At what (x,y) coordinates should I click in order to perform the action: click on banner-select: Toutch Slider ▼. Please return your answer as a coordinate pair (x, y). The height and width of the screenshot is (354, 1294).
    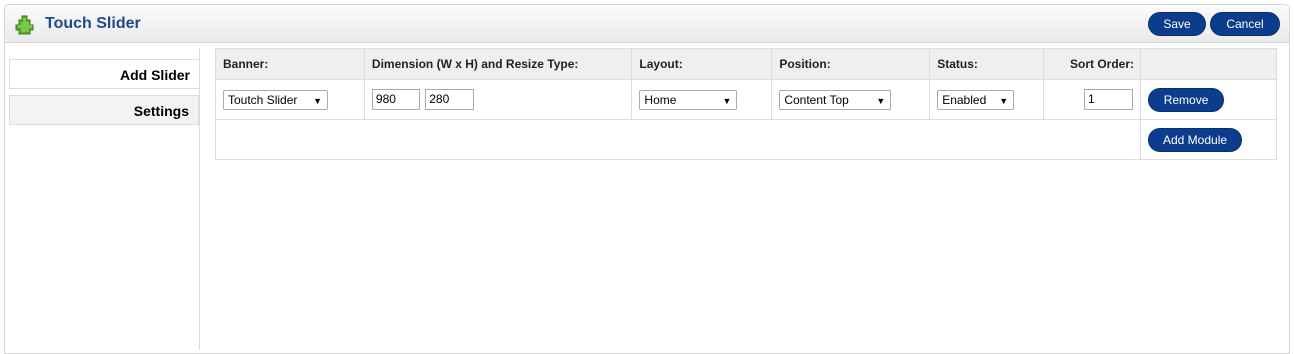
    Looking at the image, I should click on (275, 99).